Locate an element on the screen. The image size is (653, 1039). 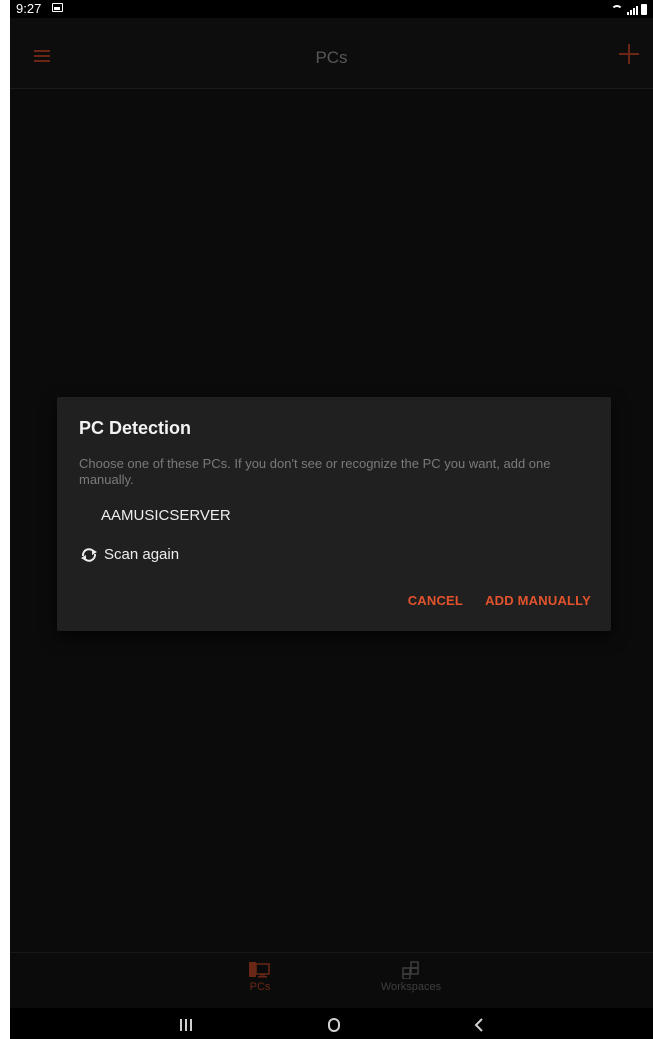
scan-again-label: Scan again is located at coordinates (142, 554).